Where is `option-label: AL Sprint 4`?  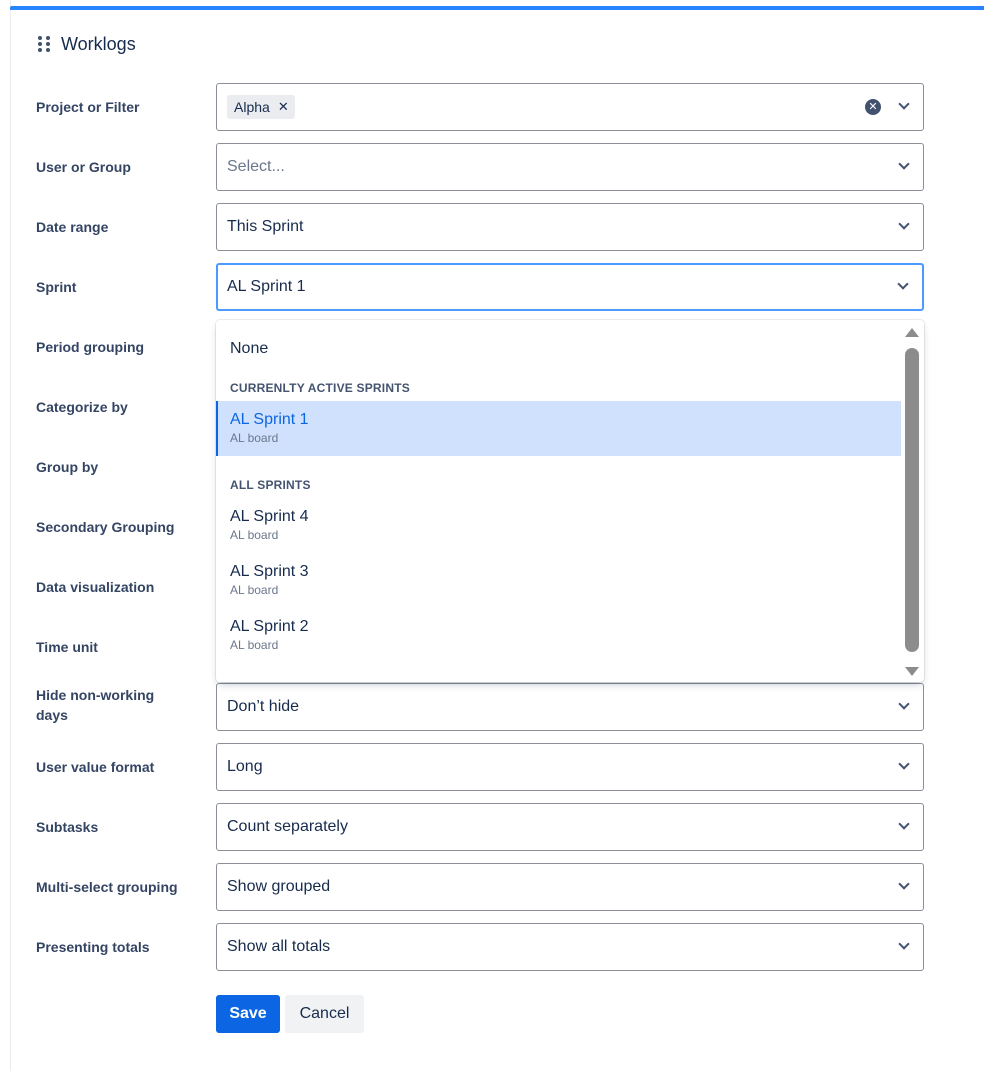 option-label: AL Sprint 4 is located at coordinates (269, 516).